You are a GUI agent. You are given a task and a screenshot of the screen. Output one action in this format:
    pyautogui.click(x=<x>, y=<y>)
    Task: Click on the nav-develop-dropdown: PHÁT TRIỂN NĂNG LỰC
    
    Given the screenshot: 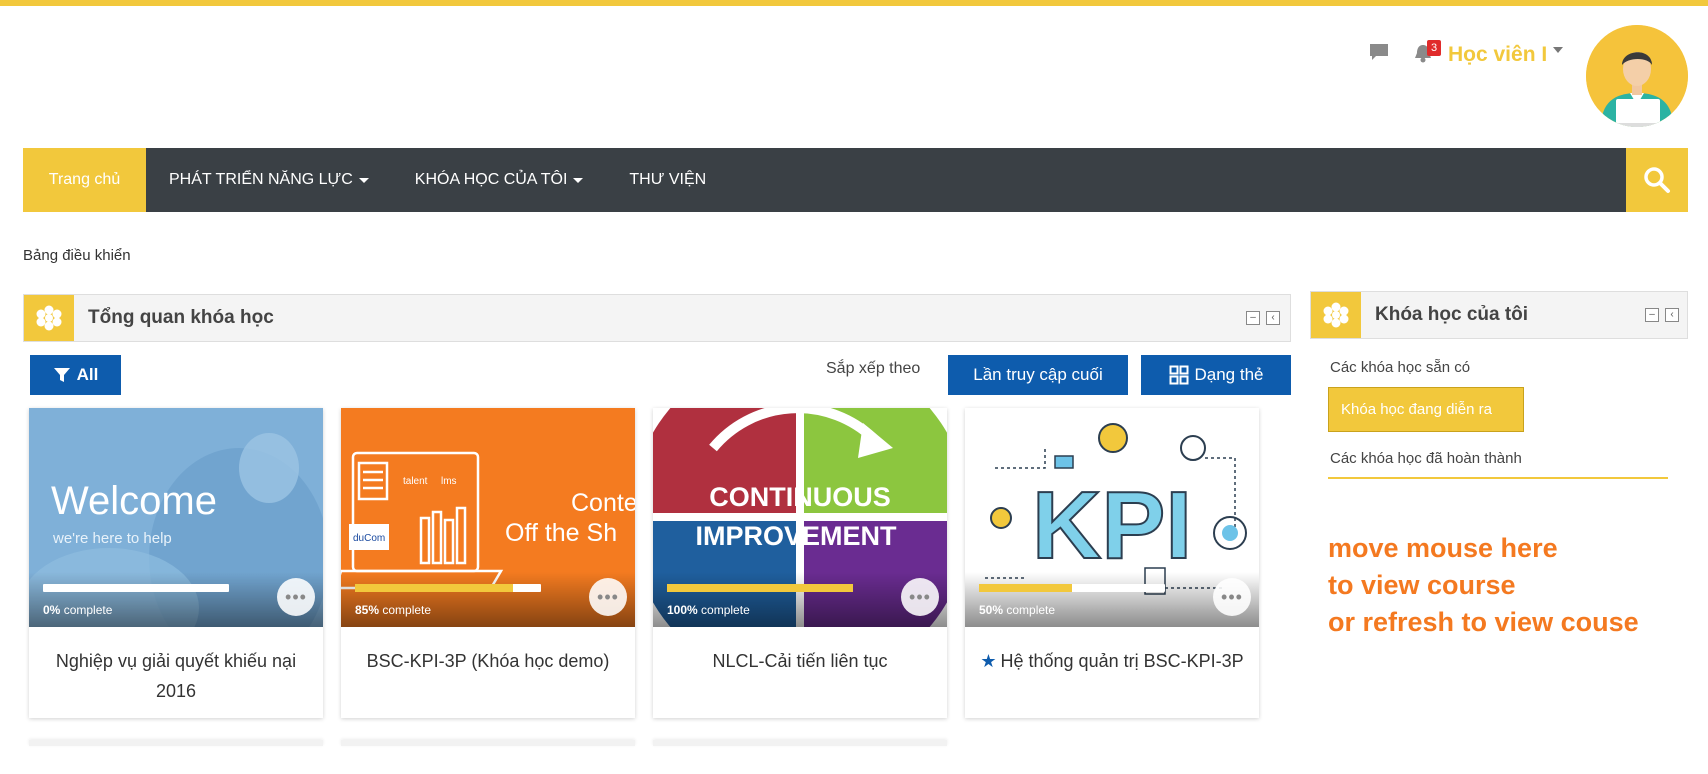 What is the action you would take?
    pyautogui.click(x=269, y=180)
    